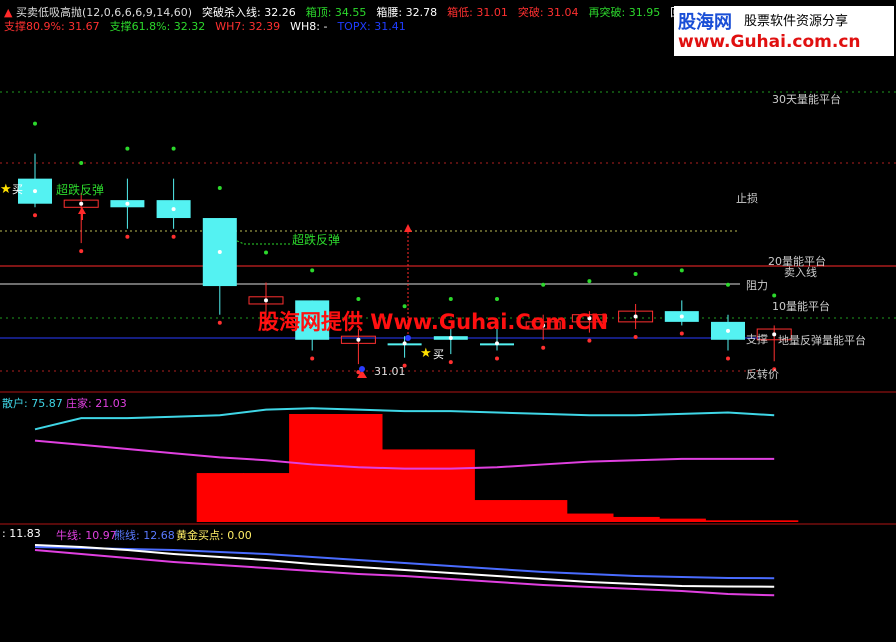 The width and height of the screenshot is (896, 642). I want to click on level-label-lowvol: 地量反弹量能平台, so click(822, 340).